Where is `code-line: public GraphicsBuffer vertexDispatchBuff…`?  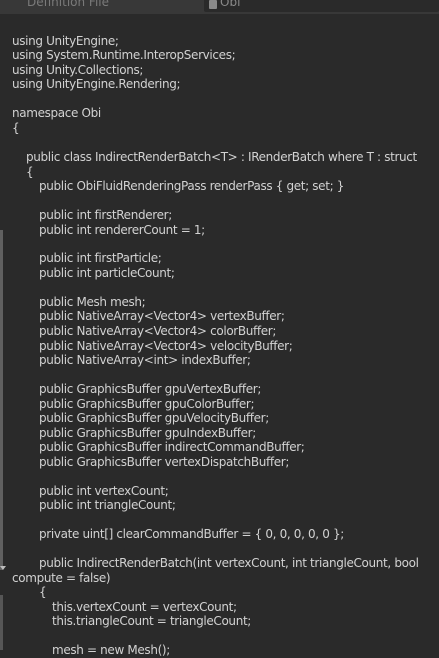
code-line: public GraphicsBuffer vertexDispatchBuff… is located at coordinates (164, 462).